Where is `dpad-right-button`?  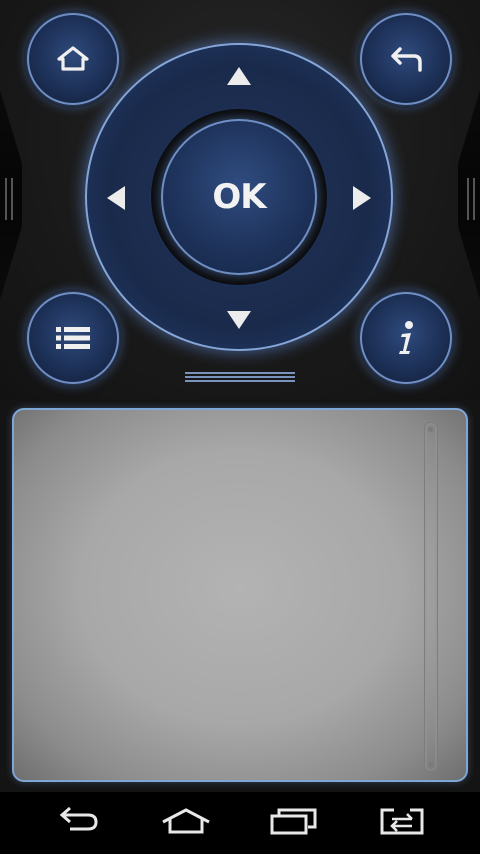 dpad-right-button is located at coordinates (362, 198).